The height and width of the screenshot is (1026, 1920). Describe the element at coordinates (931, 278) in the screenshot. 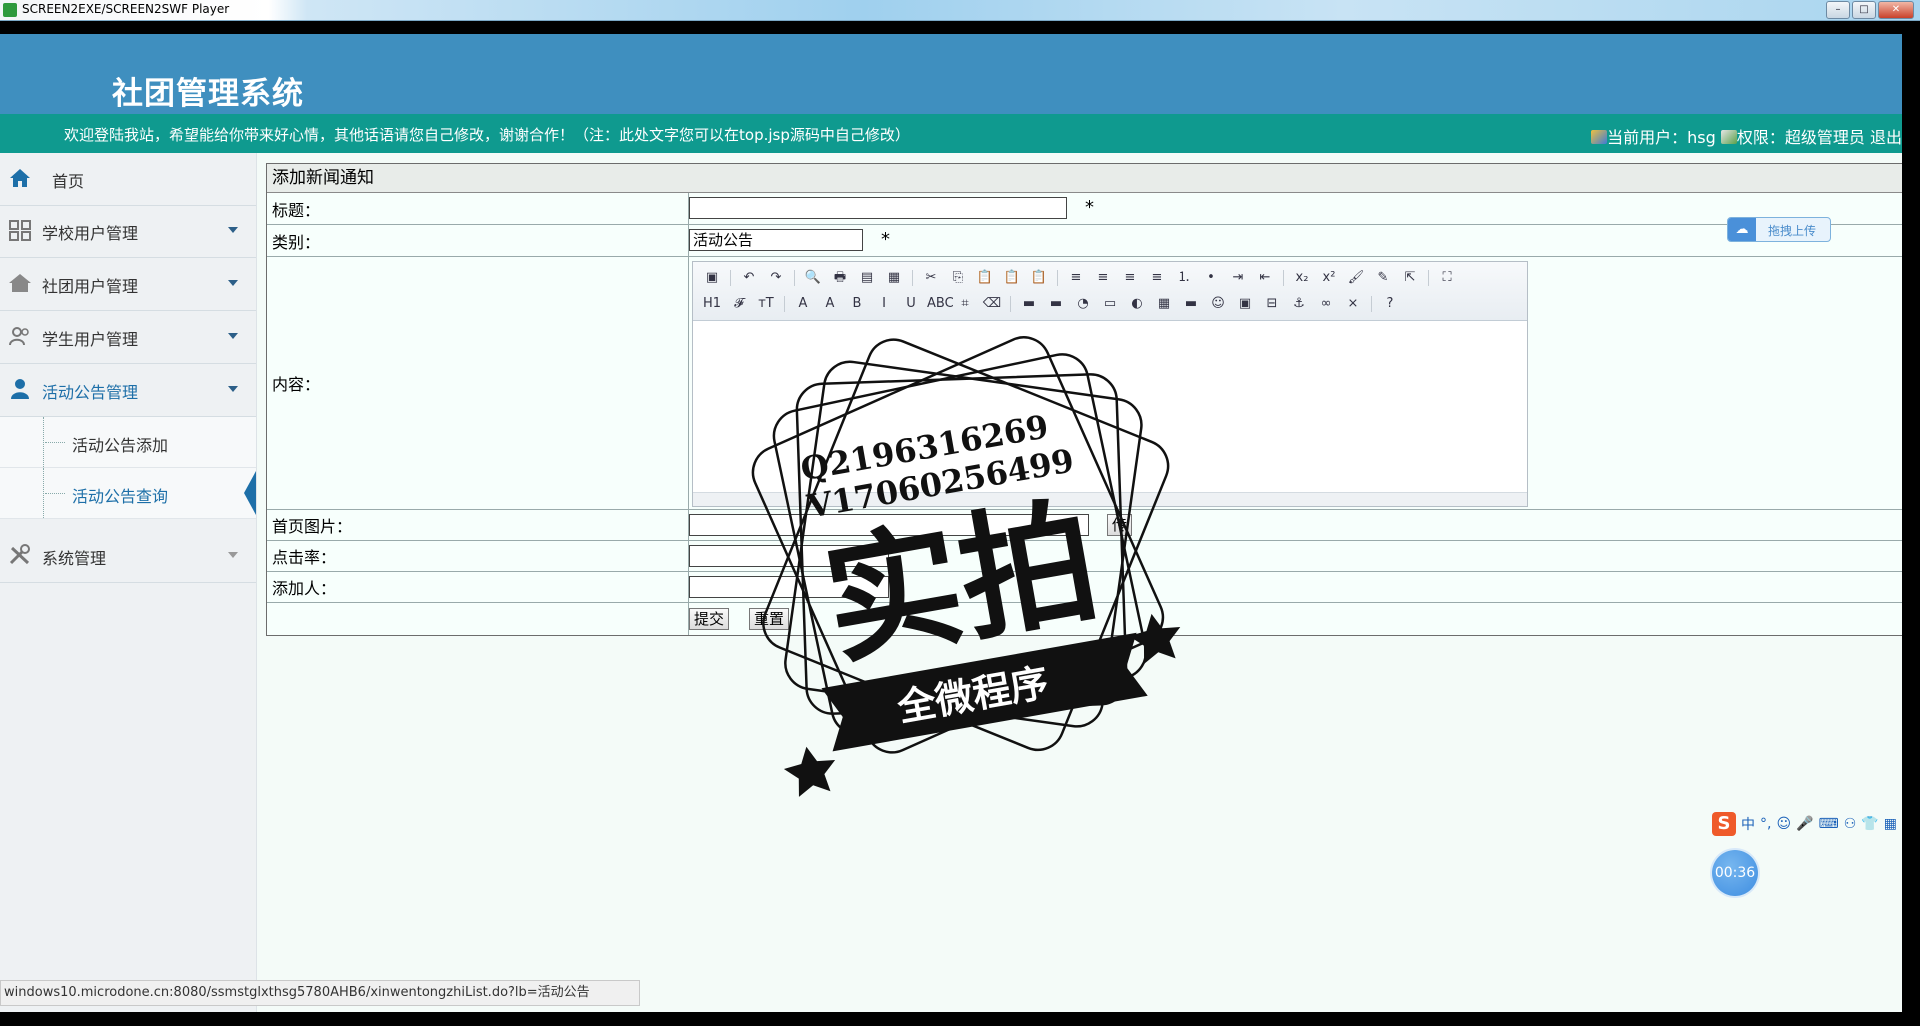

I see `editor-tool-button: ✂` at that location.